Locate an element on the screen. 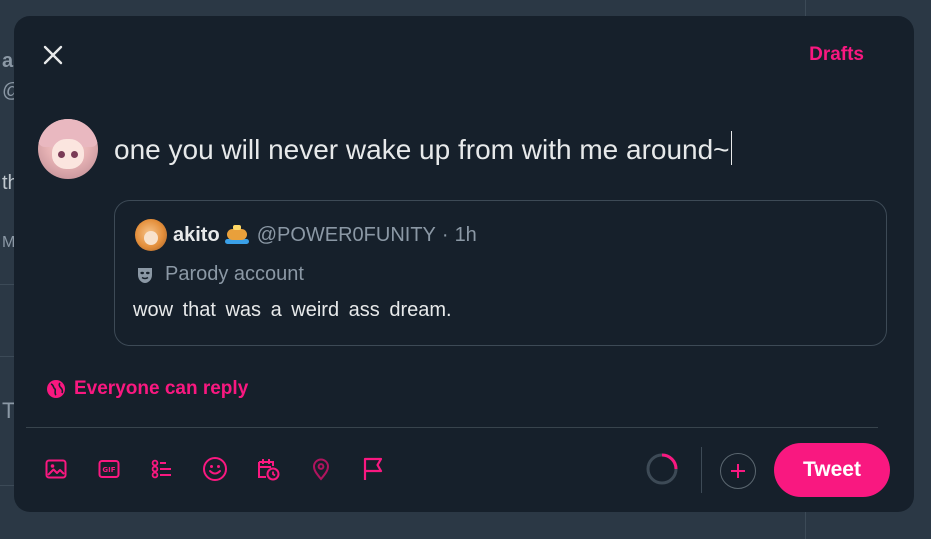  toolbar-divider is located at coordinates (452, 427).